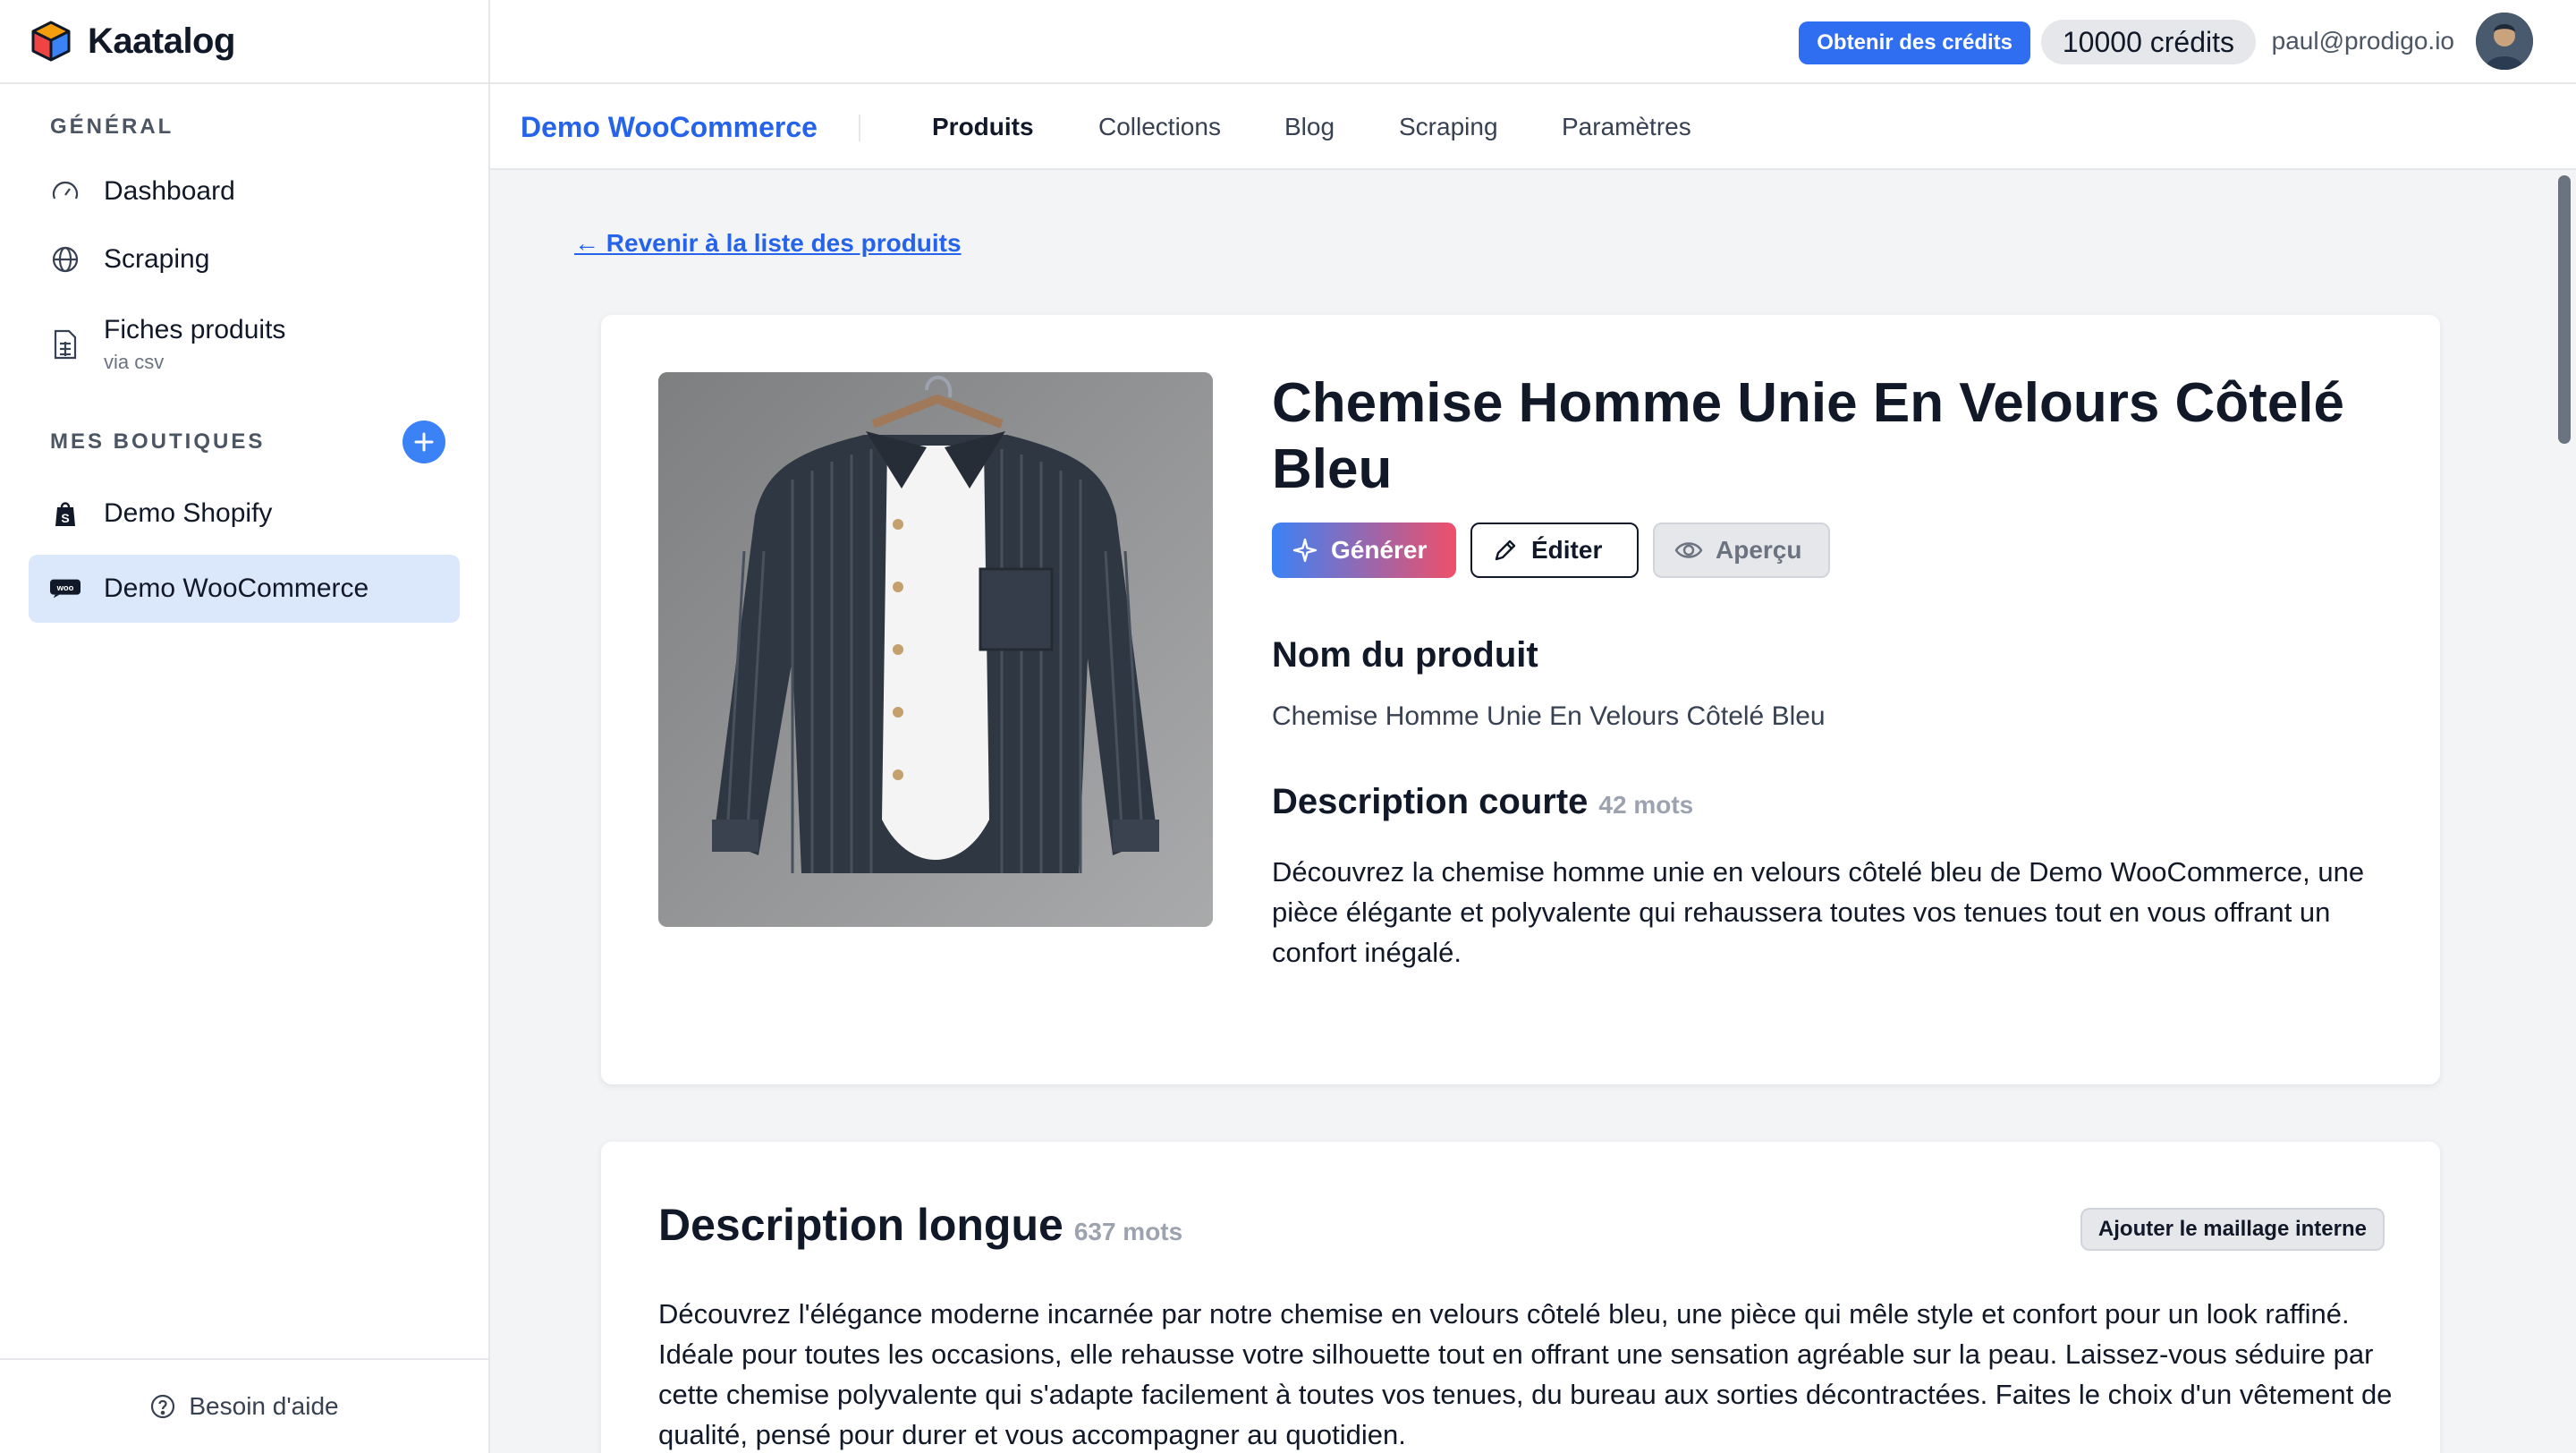 This screenshot has width=2576, height=1453. Describe the element at coordinates (768, 243) in the screenshot. I see `back-to-products-link: ← Revenir à la liste des produits` at that location.